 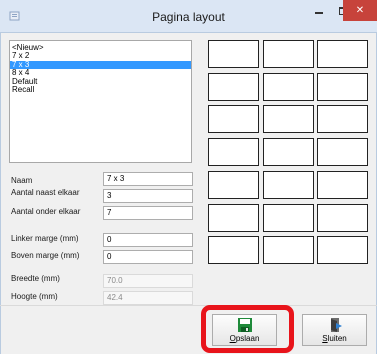 I want to click on linker-marge-label: Linker marge (mm), so click(x=45, y=238).